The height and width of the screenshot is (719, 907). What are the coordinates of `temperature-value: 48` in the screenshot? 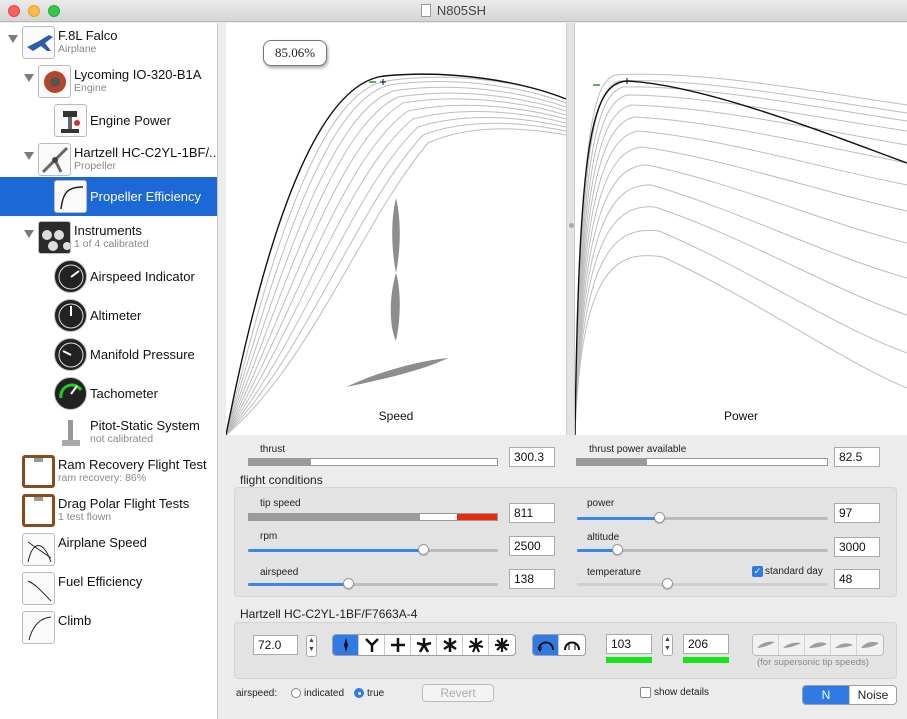 It's located at (857, 579).